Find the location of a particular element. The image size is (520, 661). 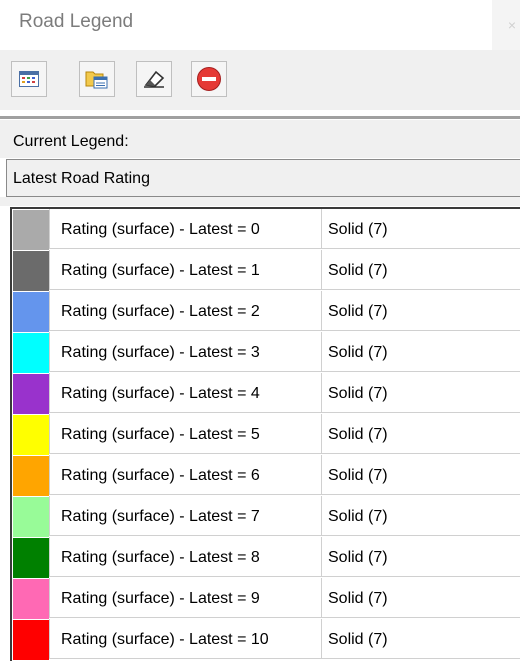

stop-icon is located at coordinates (209, 79).